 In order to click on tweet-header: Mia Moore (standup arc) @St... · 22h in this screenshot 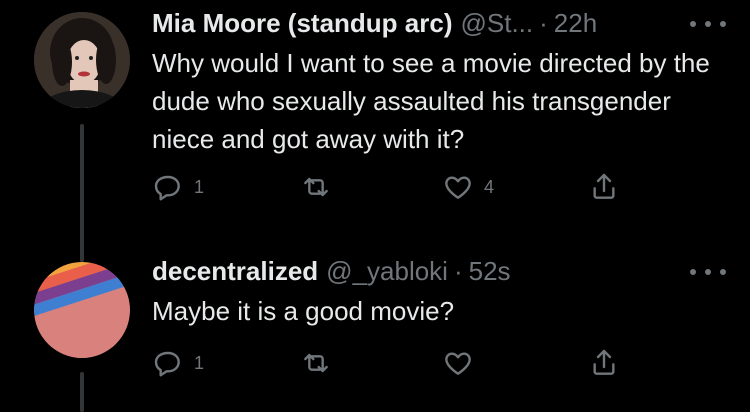, I will do `click(374, 23)`.